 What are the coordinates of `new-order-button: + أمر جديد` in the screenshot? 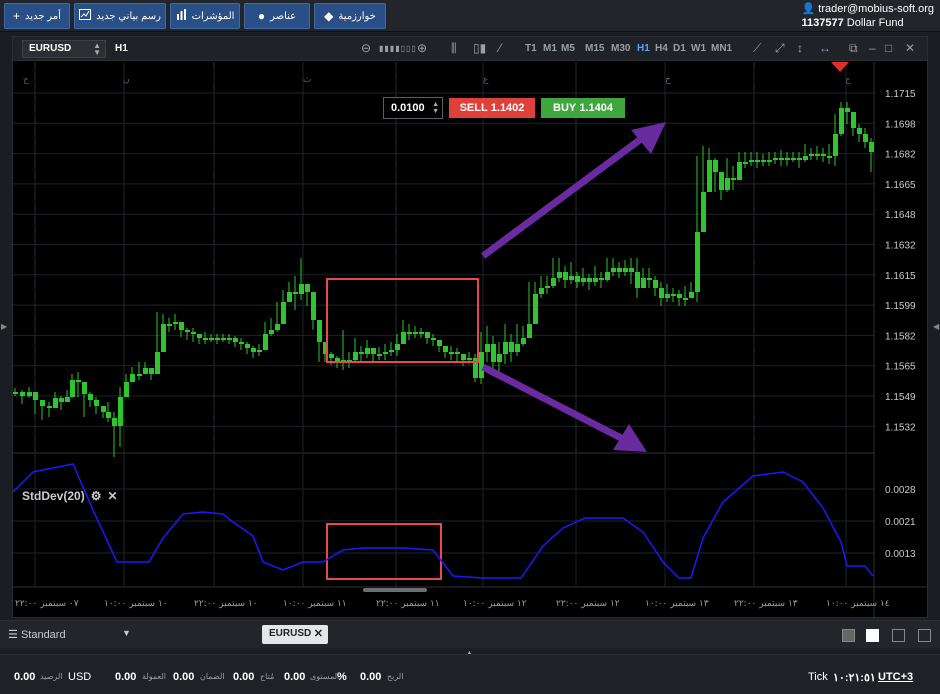 It's located at (37, 16).